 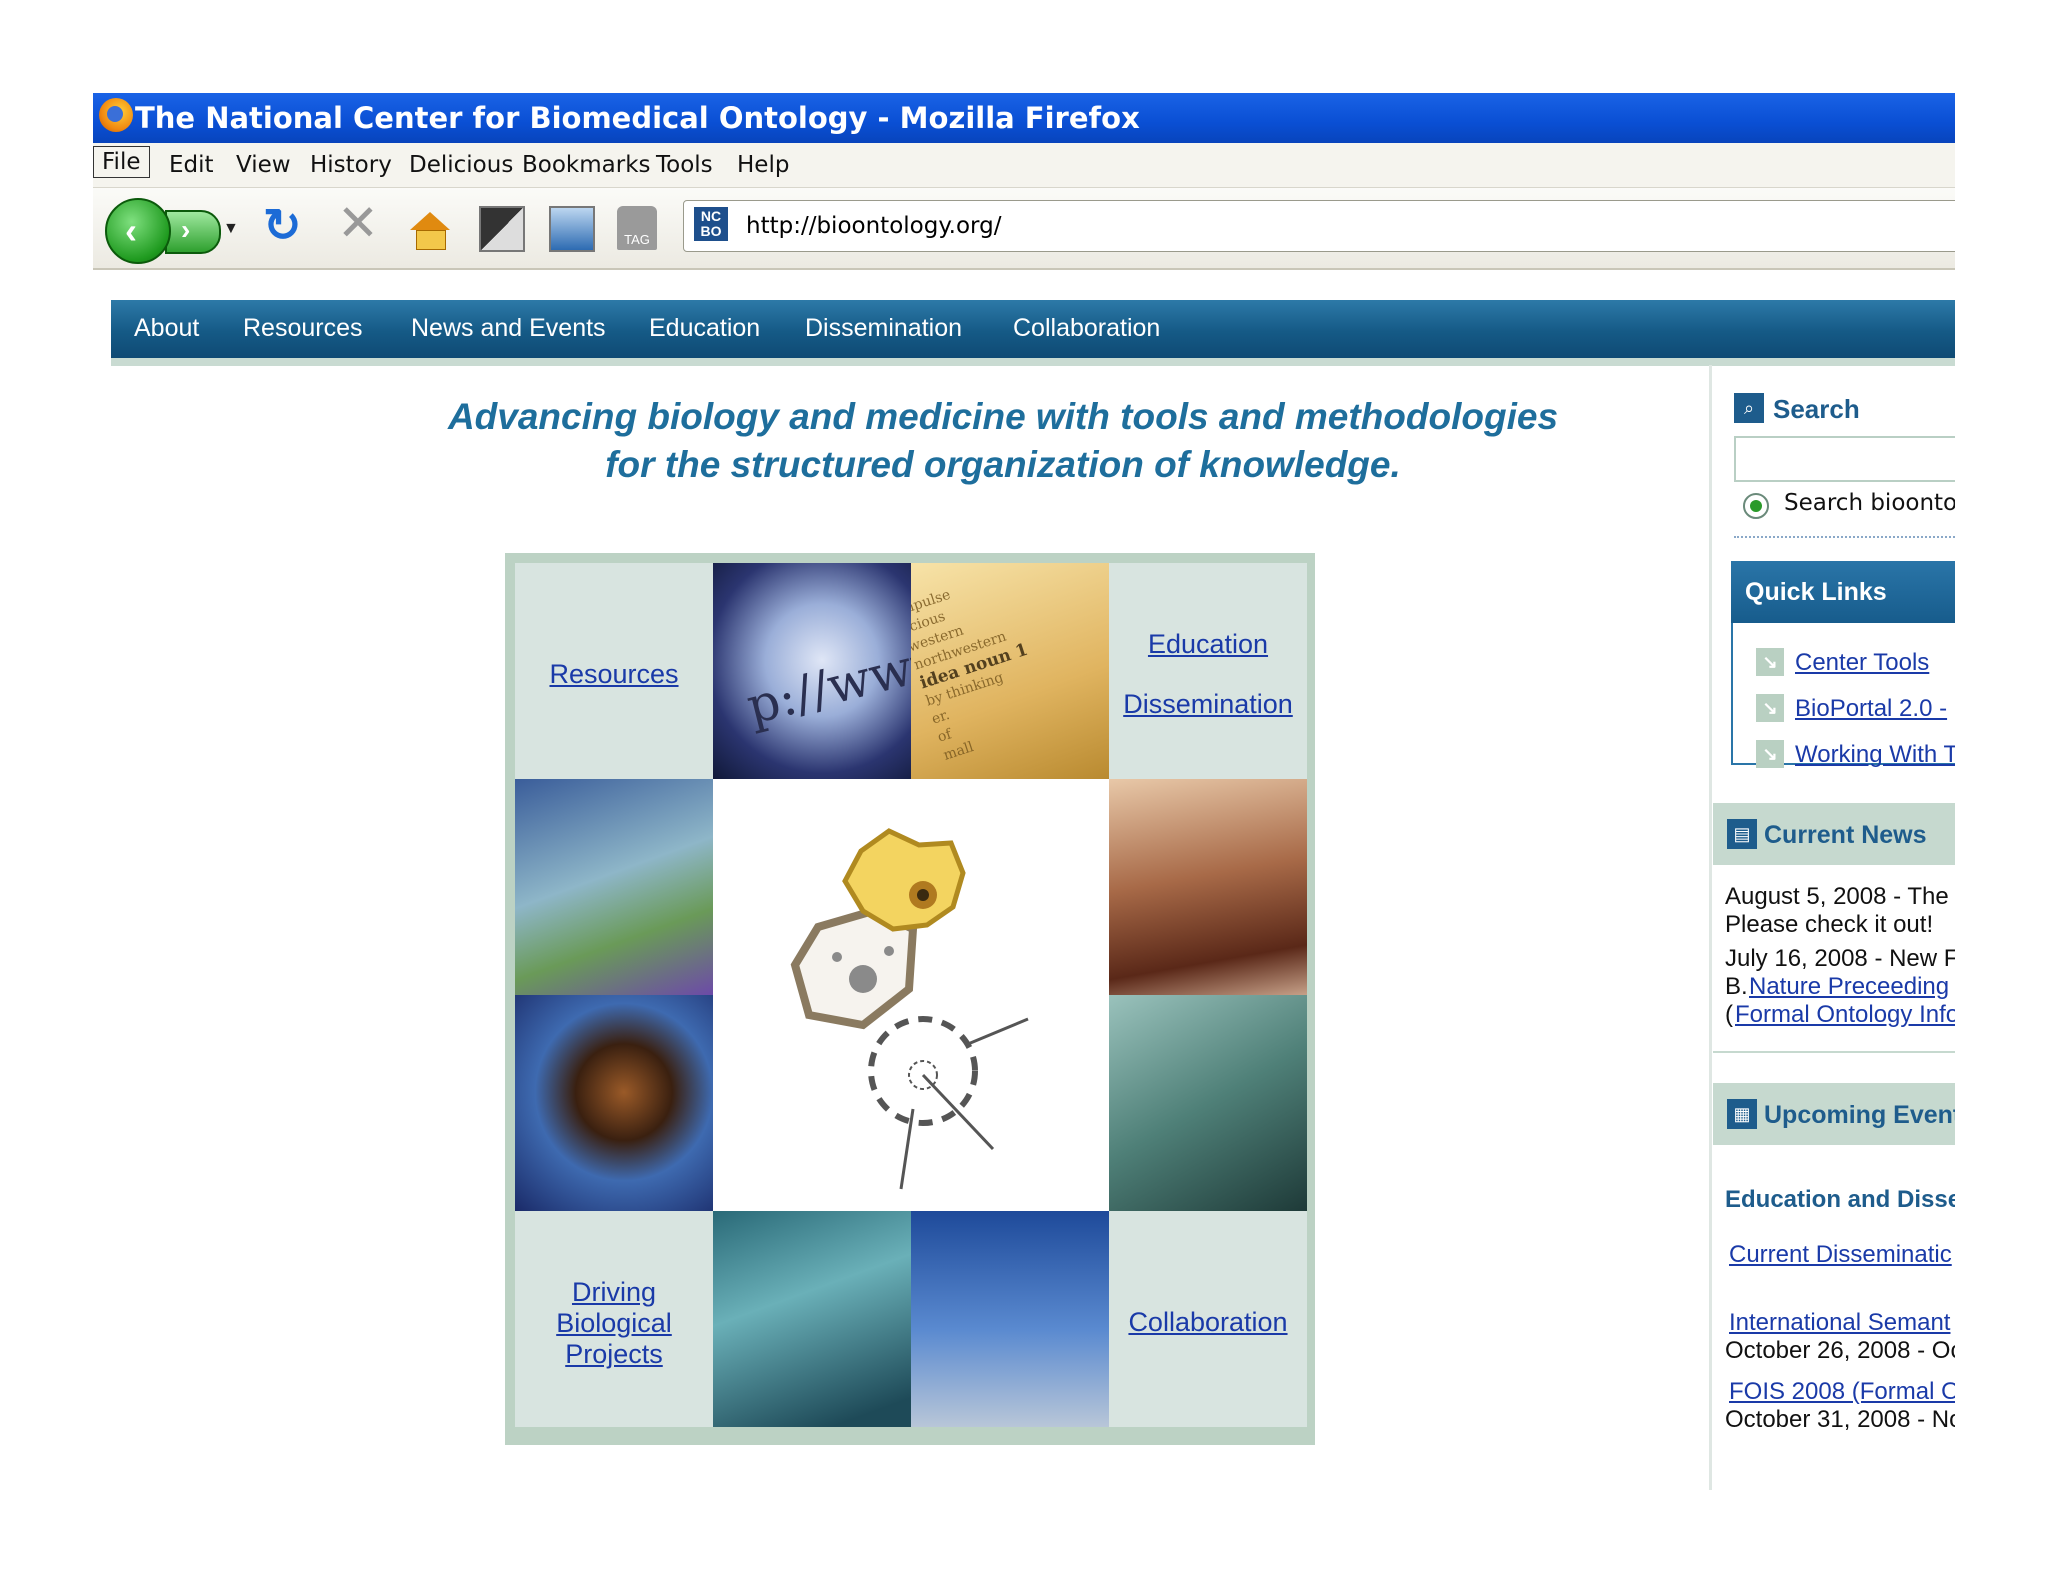 What do you see at coordinates (191, 165) in the screenshot?
I see `menu-edit: Edit` at bounding box center [191, 165].